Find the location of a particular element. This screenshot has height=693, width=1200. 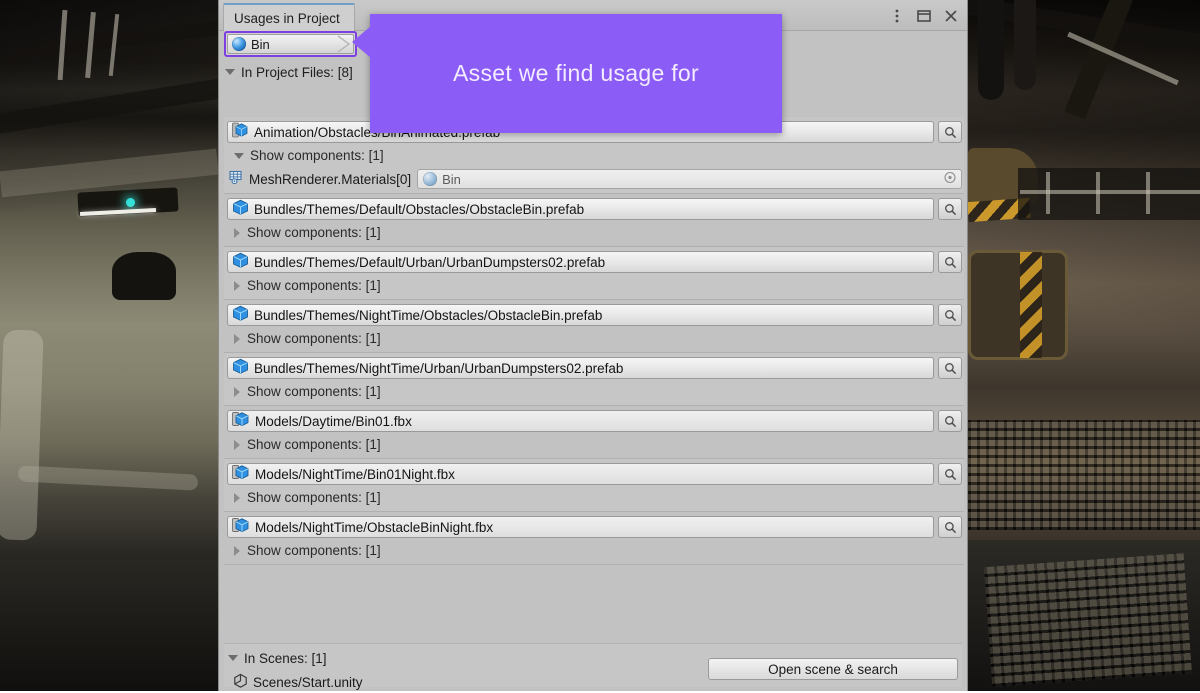

scene-railing is located at coordinates (1109, 194).